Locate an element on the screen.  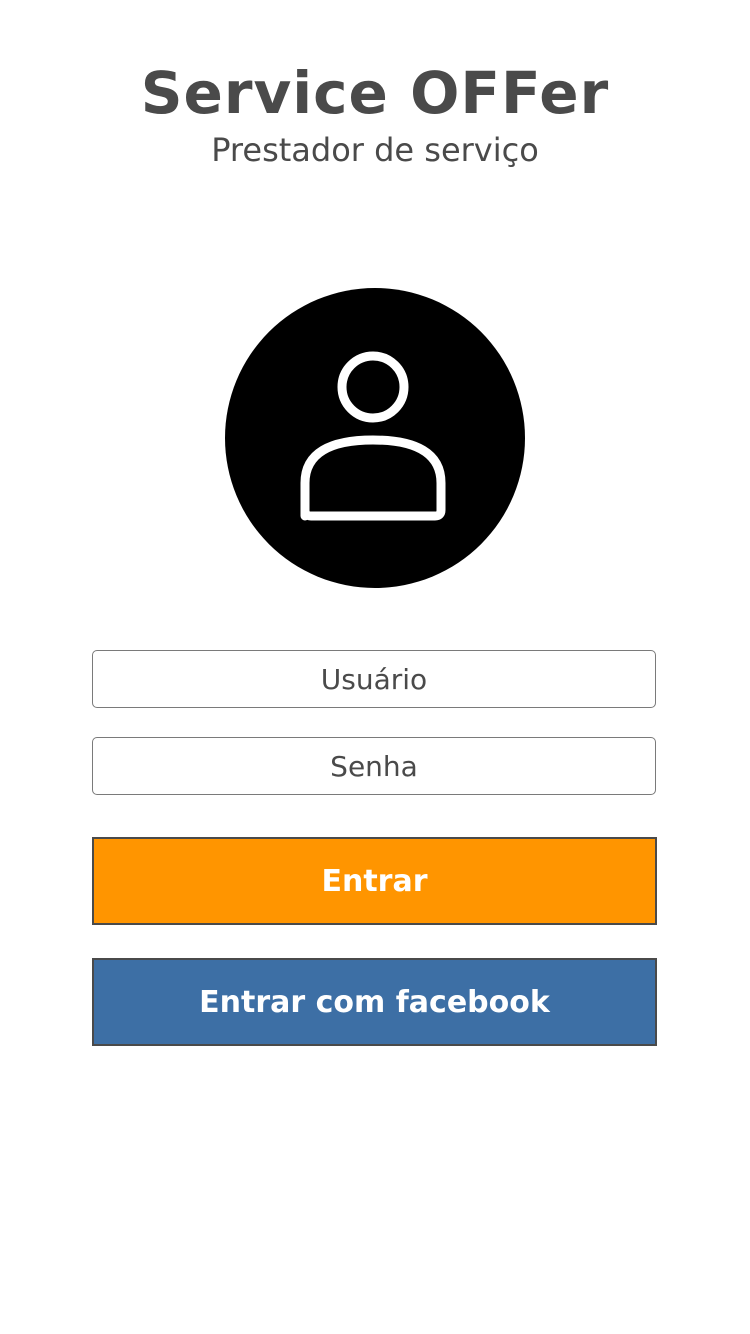
password-input is located at coordinates (374, 766).